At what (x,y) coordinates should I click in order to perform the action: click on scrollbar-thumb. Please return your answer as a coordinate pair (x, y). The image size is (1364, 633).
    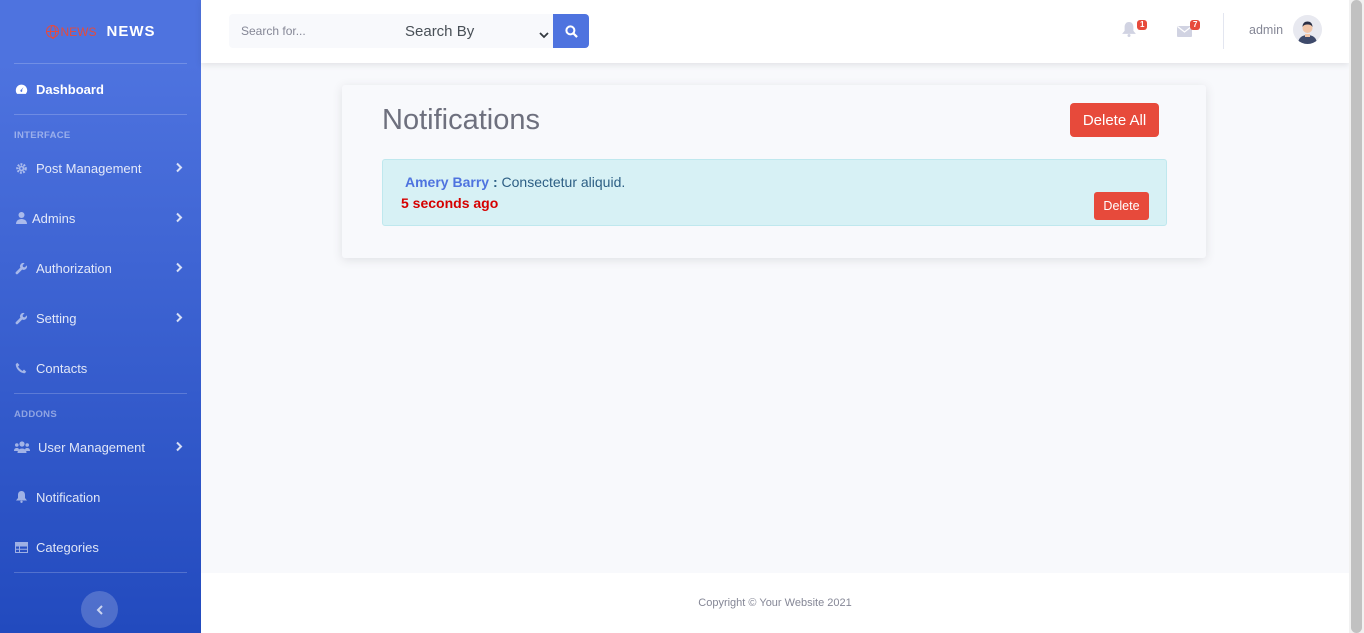
    Looking at the image, I should click on (1356, 316).